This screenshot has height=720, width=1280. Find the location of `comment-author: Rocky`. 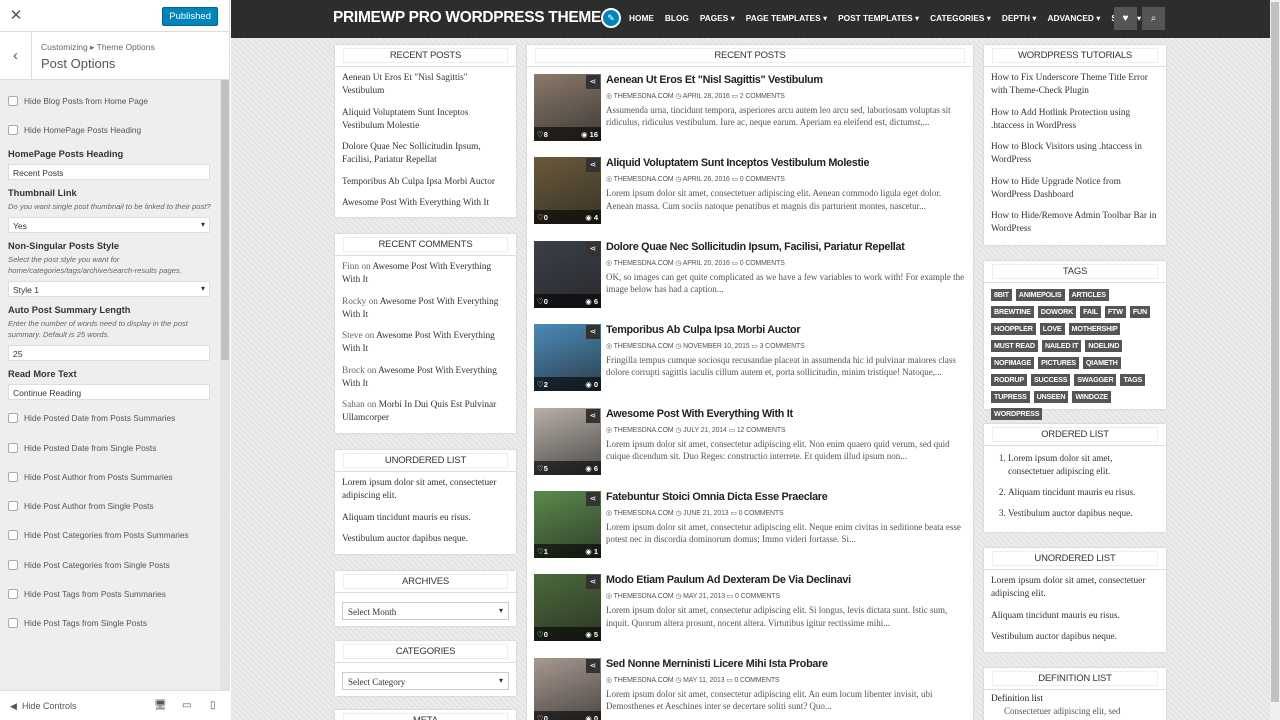

comment-author: Rocky is located at coordinates (354, 302).